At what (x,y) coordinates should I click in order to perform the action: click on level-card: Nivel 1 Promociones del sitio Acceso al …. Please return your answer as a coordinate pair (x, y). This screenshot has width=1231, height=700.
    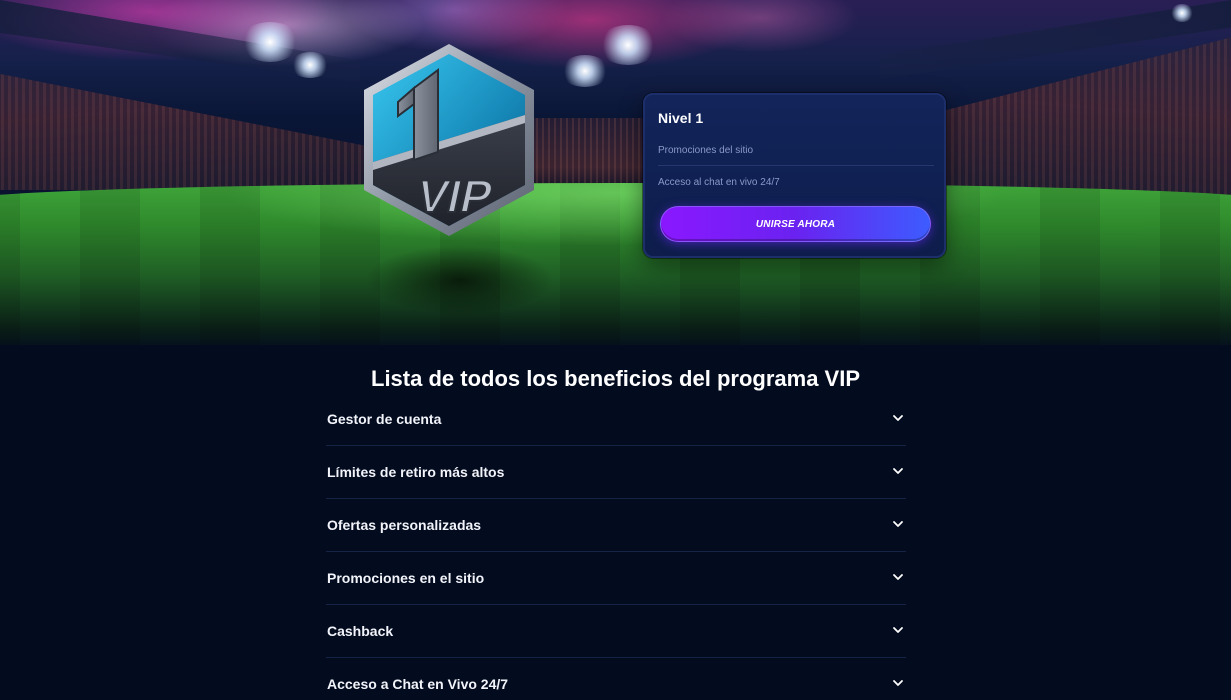
    Looking at the image, I should click on (794, 175).